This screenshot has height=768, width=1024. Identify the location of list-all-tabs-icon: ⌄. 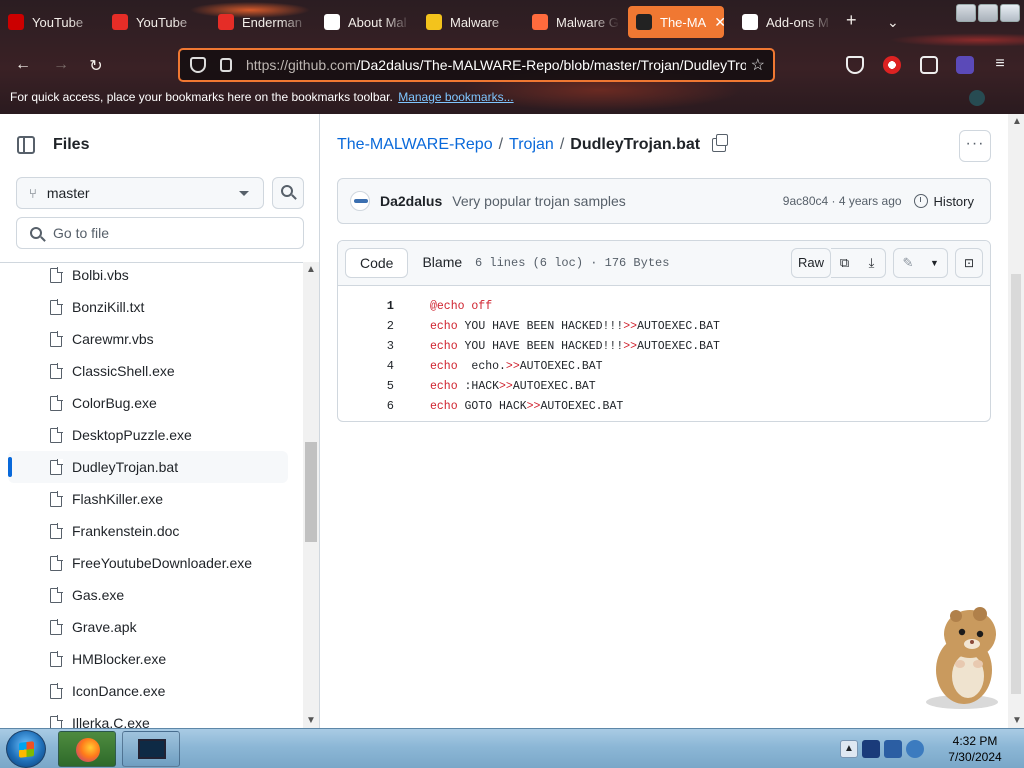
(893, 22).